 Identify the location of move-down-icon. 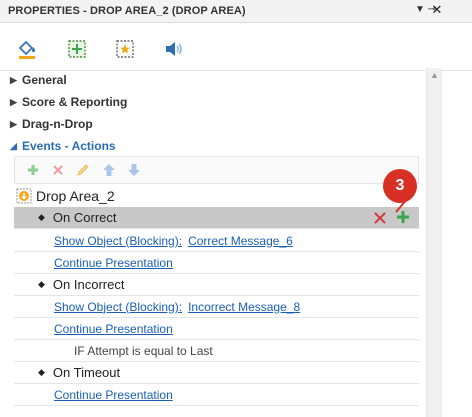
(134, 170).